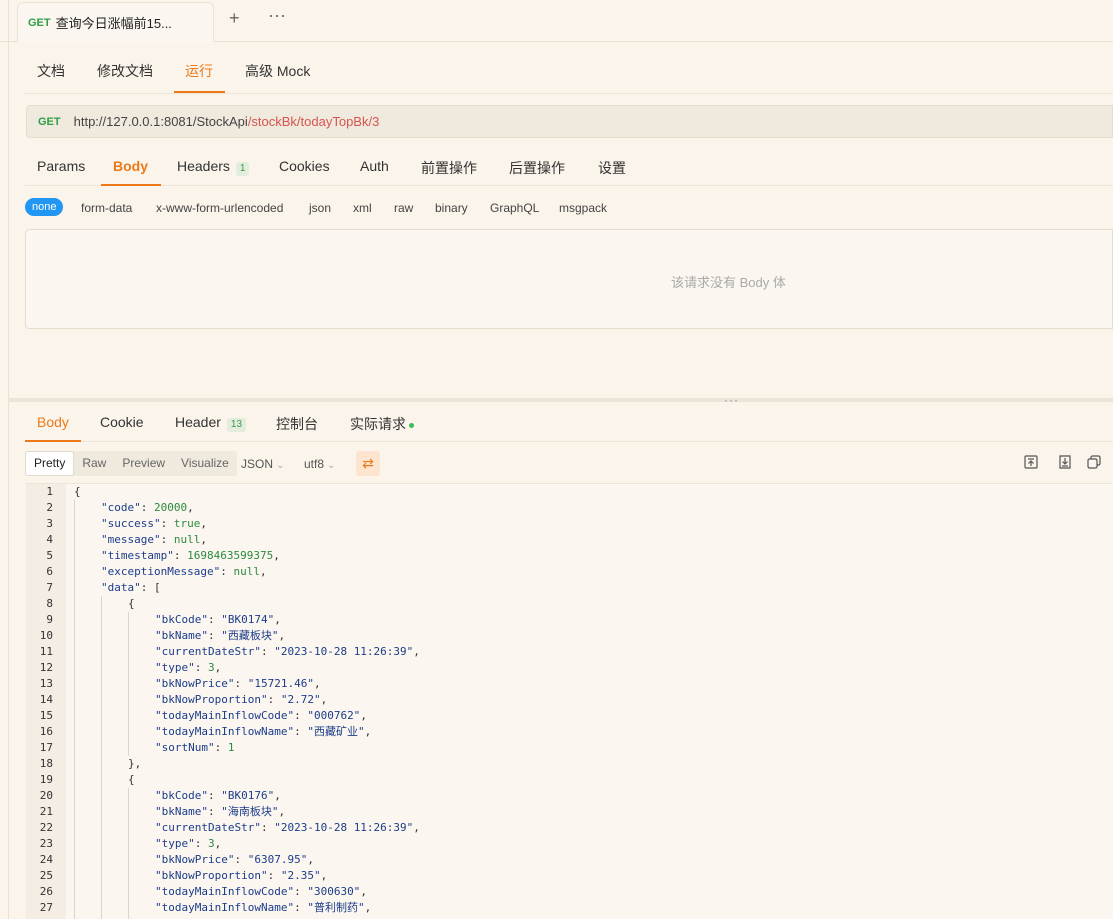 The image size is (1113, 919). What do you see at coordinates (569, 732) in the screenshot?
I see `code-line: 16 "todayMainInflowName": "西藏矿业",` at bounding box center [569, 732].